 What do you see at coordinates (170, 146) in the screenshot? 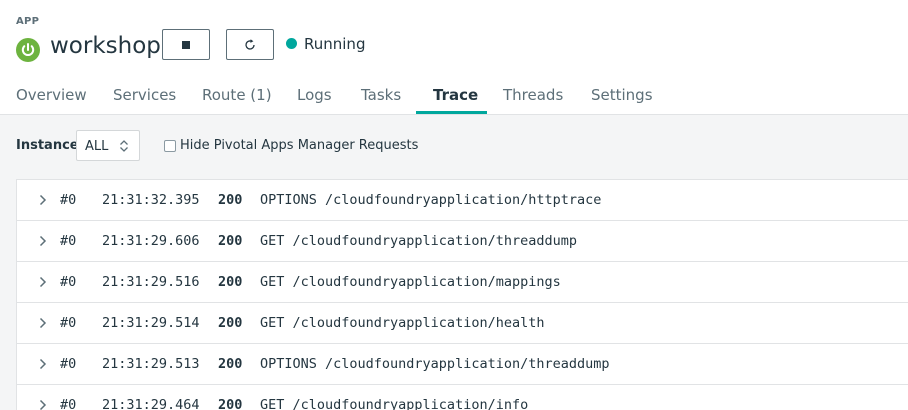
I see `hide-requests-checkbox` at bounding box center [170, 146].